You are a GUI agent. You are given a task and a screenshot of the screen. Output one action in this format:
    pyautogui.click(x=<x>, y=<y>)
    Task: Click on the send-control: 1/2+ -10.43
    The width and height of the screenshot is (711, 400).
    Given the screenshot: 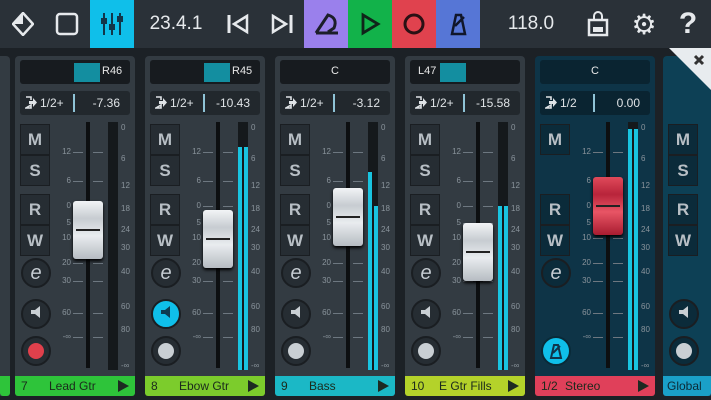 What is the action you would take?
    pyautogui.click(x=205, y=103)
    